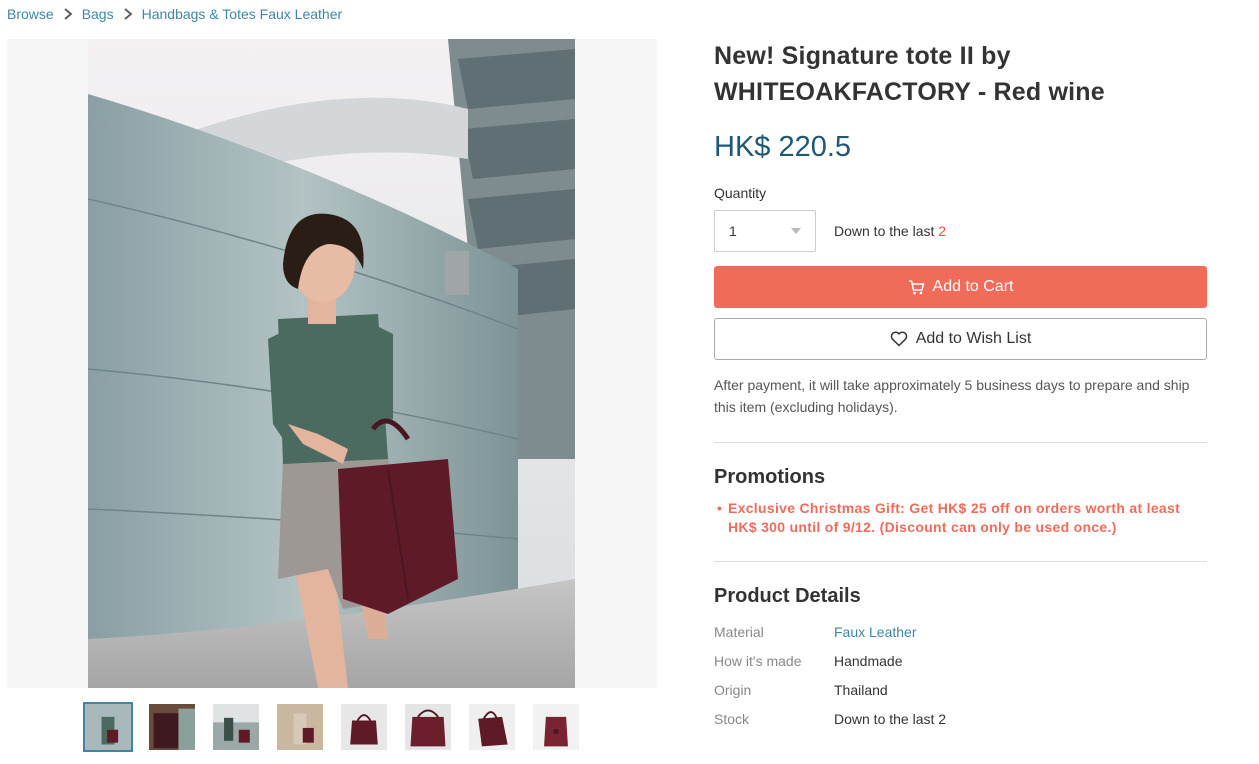 The image size is (1259, 764). Describe the element at coordinates (884, 231) in the screenshot. I see `stock-note-prefix: Down to the last` at that location.